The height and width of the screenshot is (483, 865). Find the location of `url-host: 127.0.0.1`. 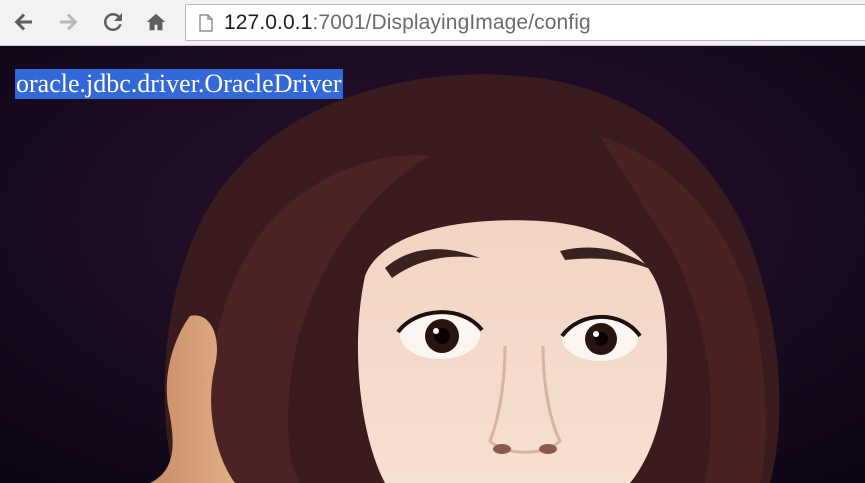

url-host: 127.0.0.1 is located at coordinates (268, 22).